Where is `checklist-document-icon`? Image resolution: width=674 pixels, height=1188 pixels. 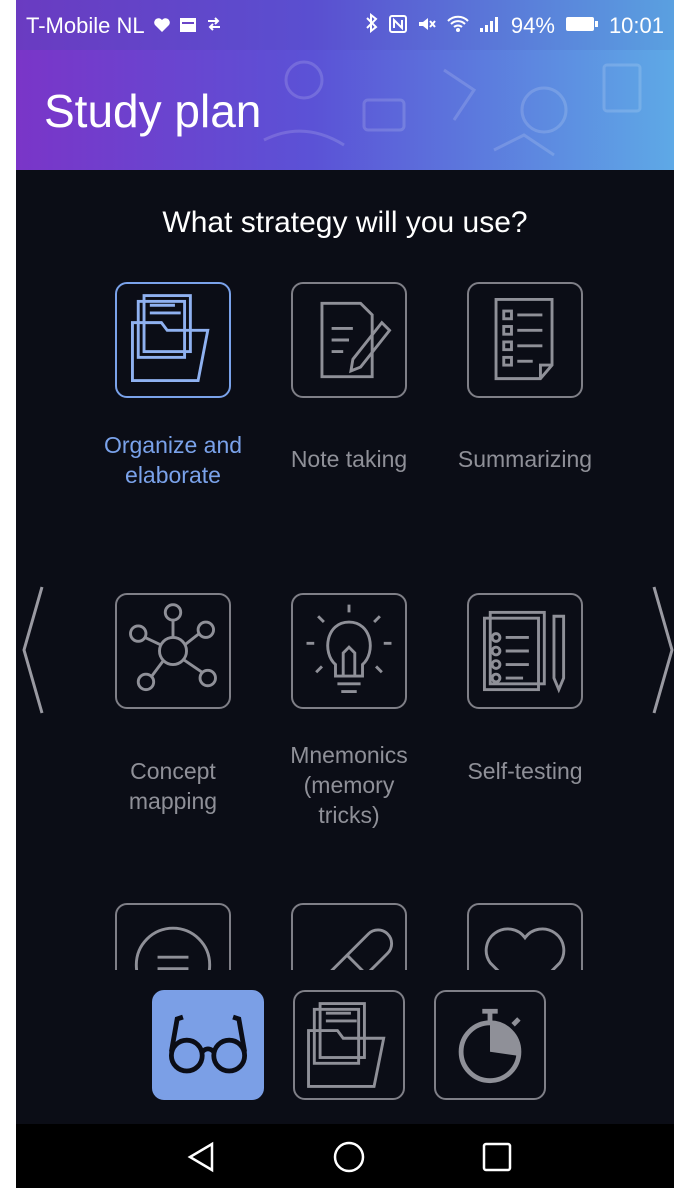 checklist-document-icon is located at coordinates (525, 340).